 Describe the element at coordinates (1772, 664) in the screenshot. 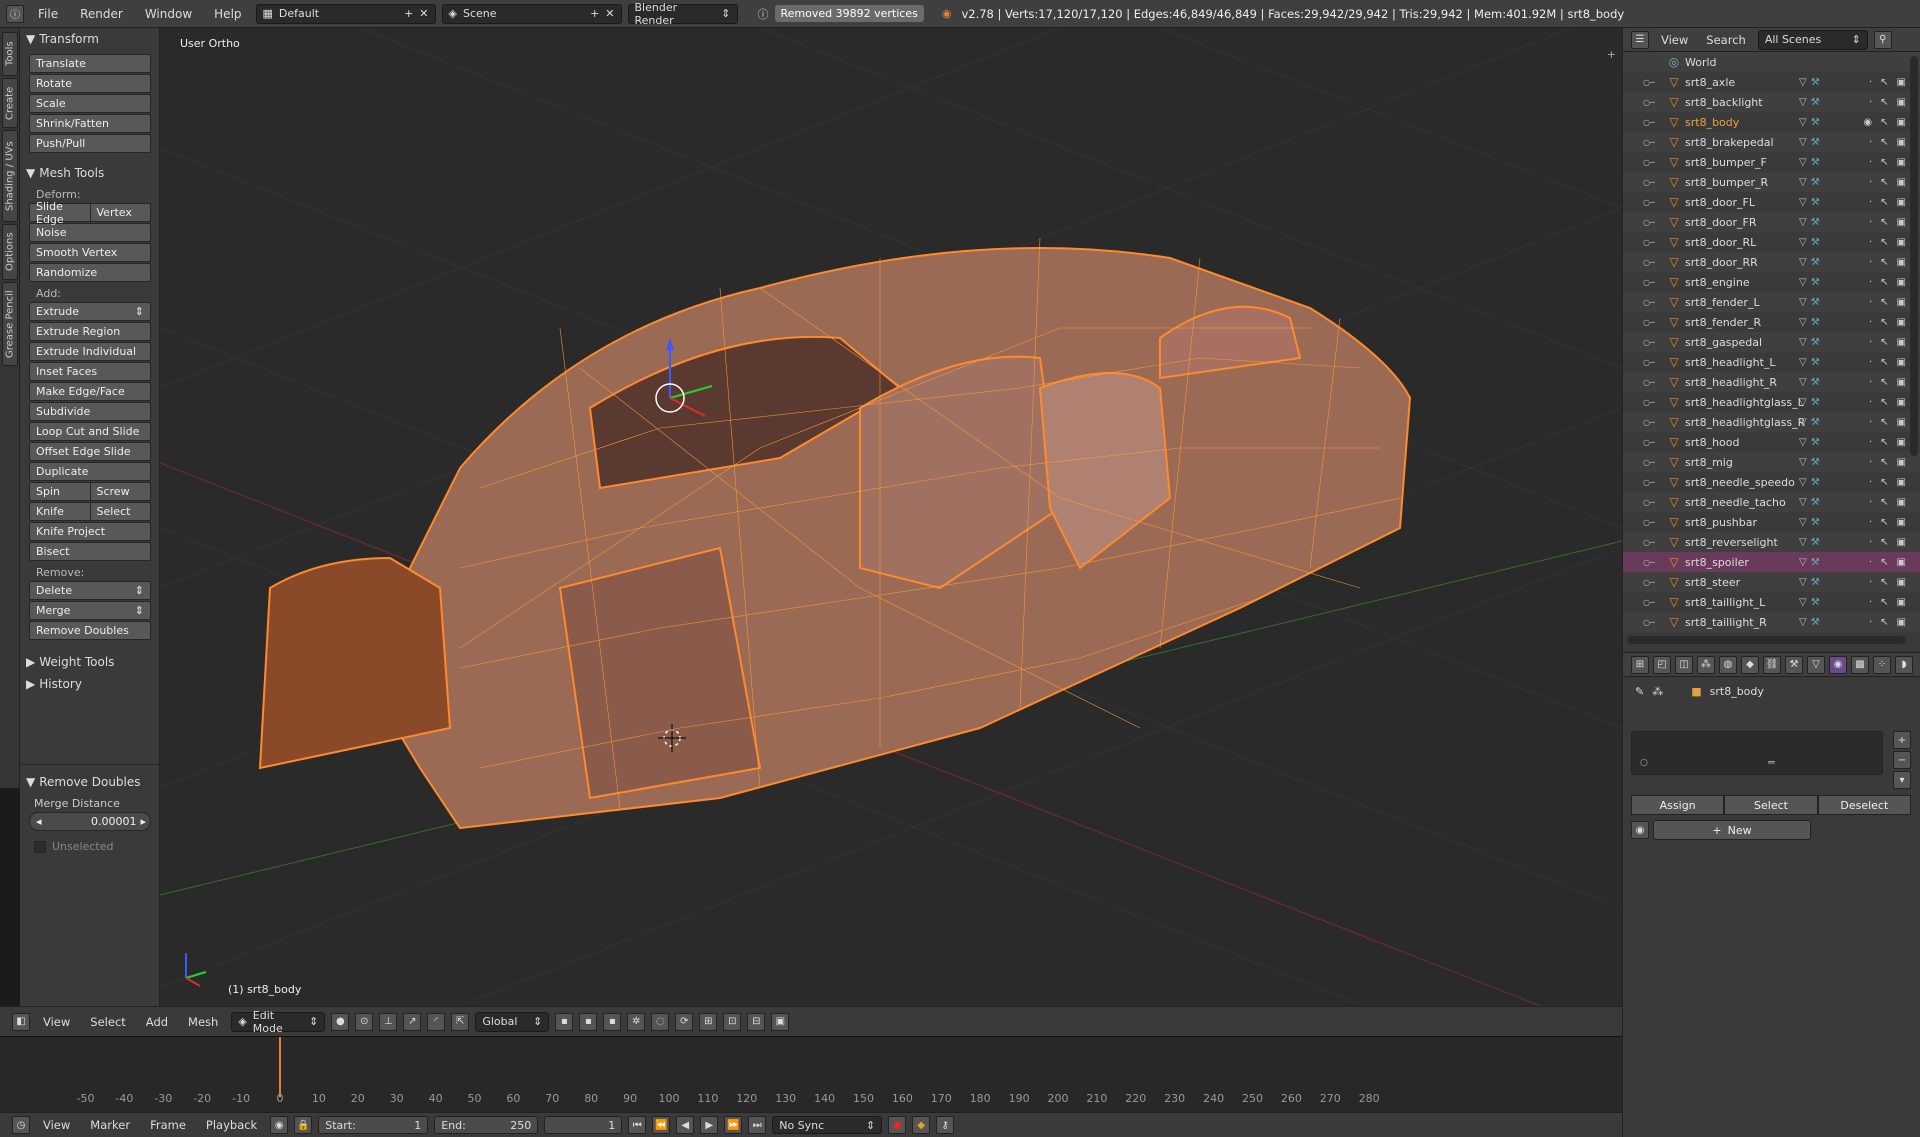

I see `constraints-tab-icon: ⛓` at that location.